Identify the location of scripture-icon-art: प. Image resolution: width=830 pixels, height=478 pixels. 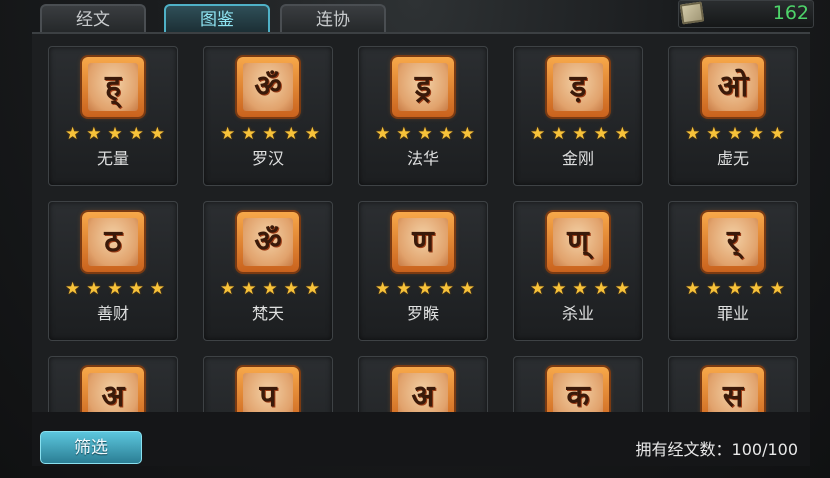
(268, 393).